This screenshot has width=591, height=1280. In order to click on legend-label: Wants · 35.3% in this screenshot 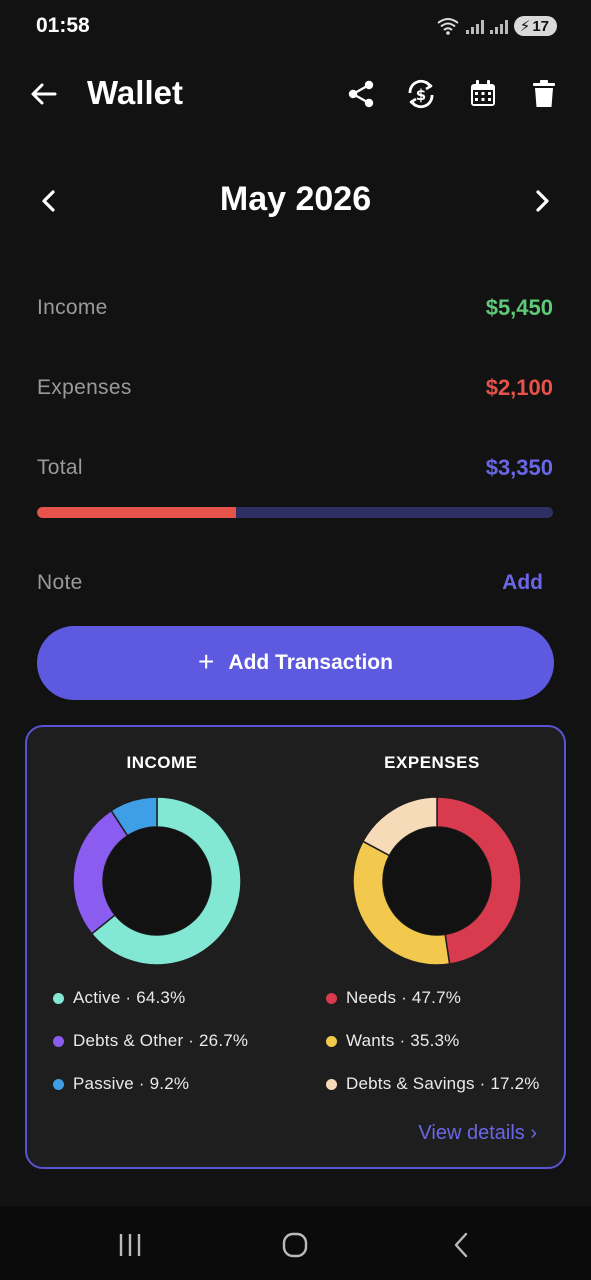, I will do `click(403, 1040)`.